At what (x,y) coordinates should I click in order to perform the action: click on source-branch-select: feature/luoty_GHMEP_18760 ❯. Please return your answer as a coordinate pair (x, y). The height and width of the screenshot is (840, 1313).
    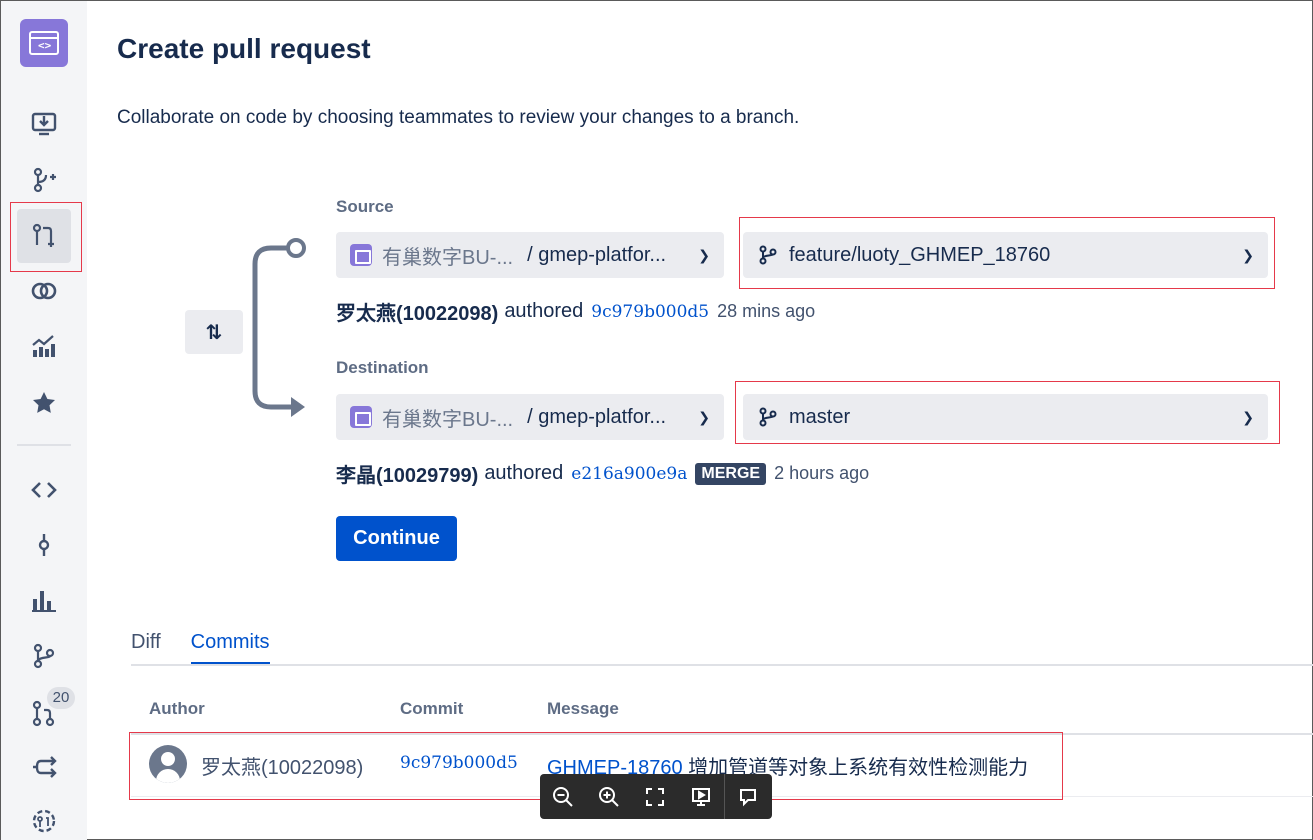
    Looking at the image, I should click on (1005, 255).